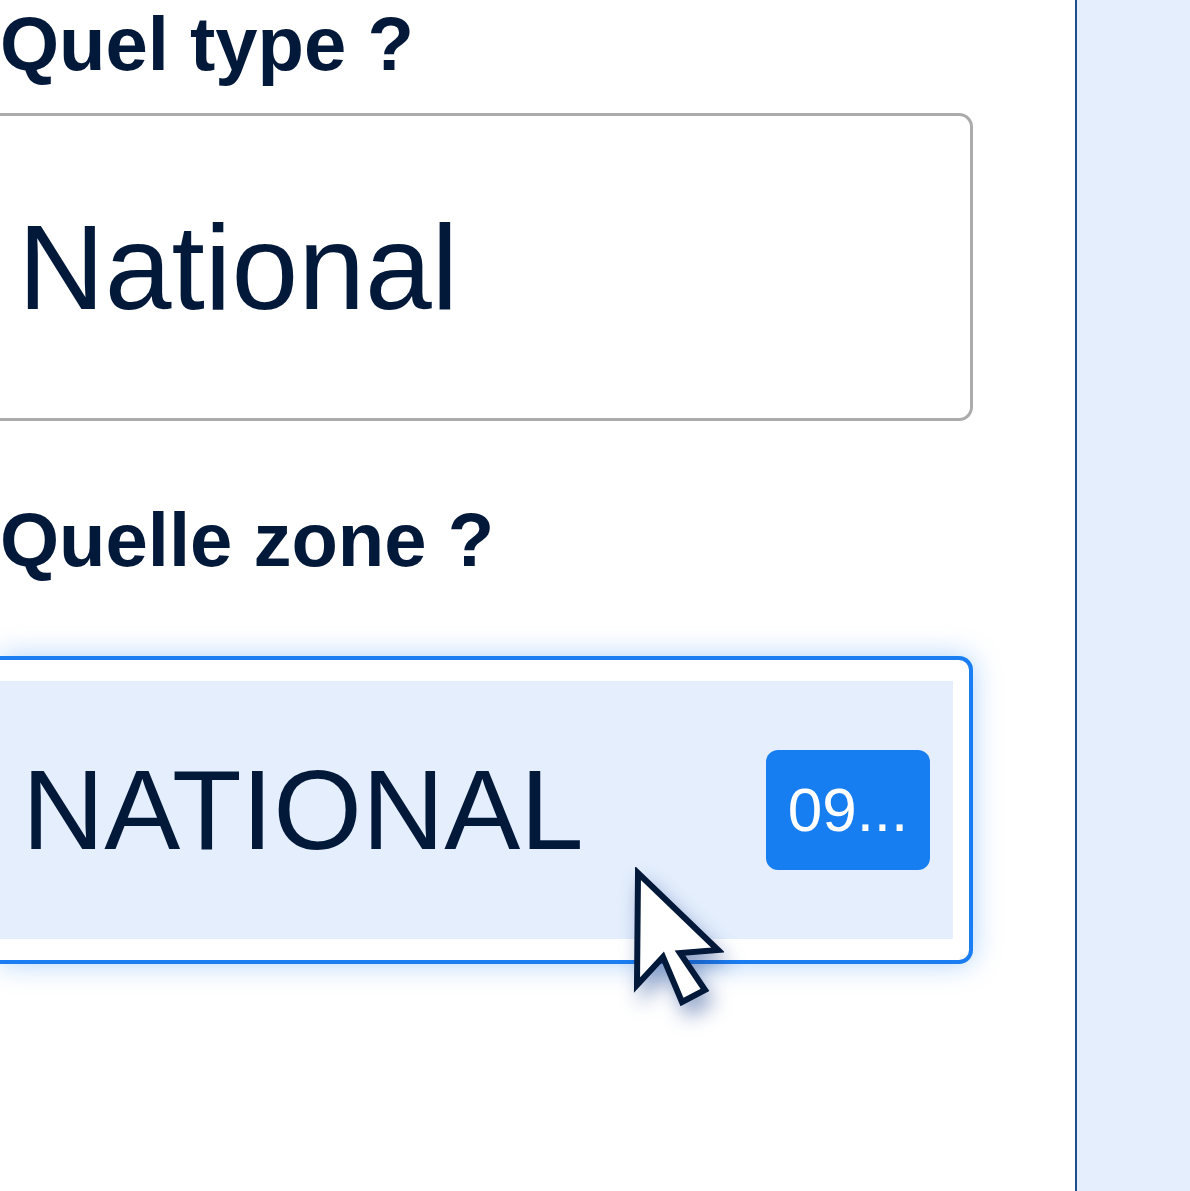 This screenshot has width=1190, height=1191. Describe the element at coordinates (248, 540) in the screenshot. I see `question-label: Quelle zone ?` at that location.